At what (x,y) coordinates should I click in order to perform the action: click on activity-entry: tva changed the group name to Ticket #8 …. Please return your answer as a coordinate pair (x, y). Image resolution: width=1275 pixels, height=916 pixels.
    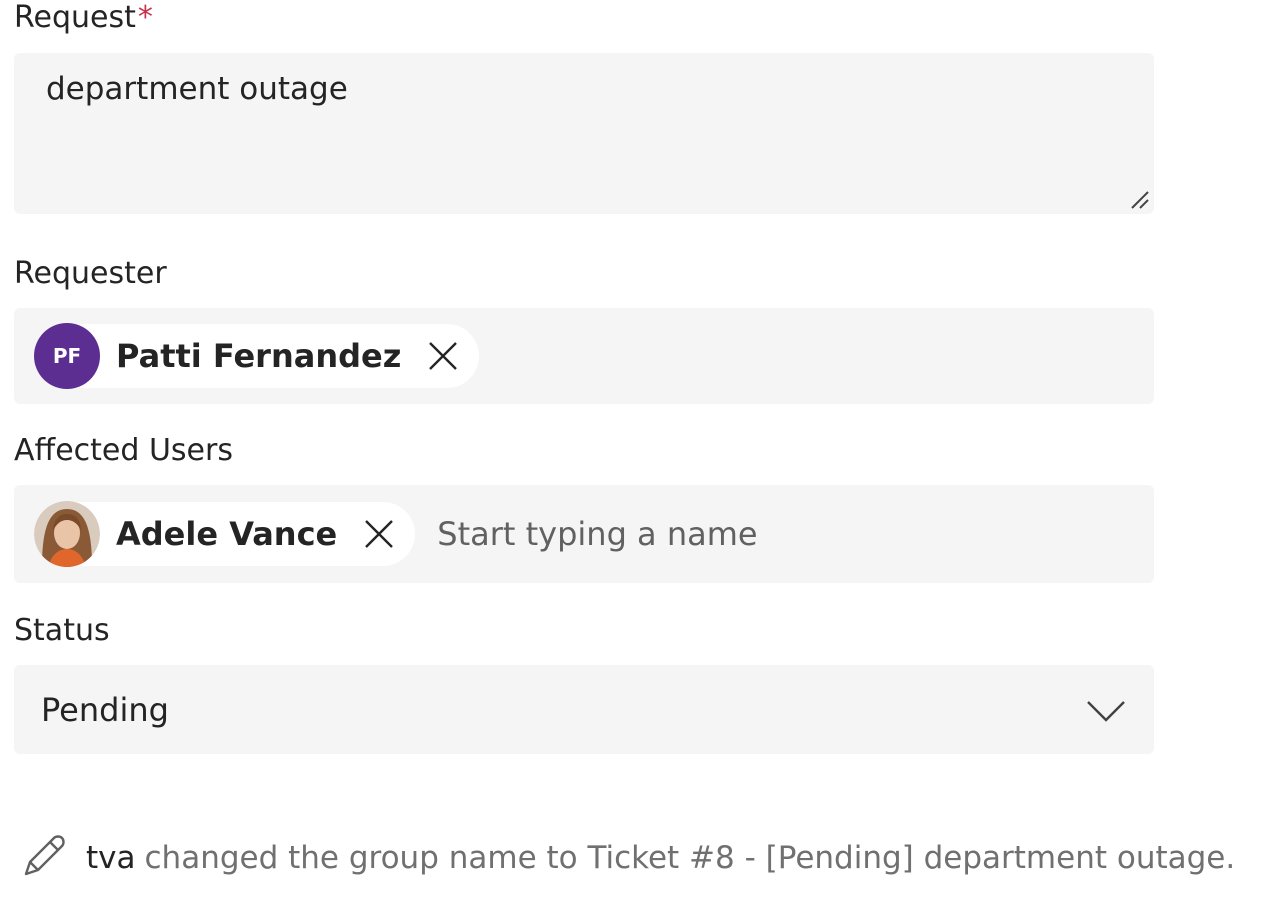
    Looking at the image, I should click on (625, 858).